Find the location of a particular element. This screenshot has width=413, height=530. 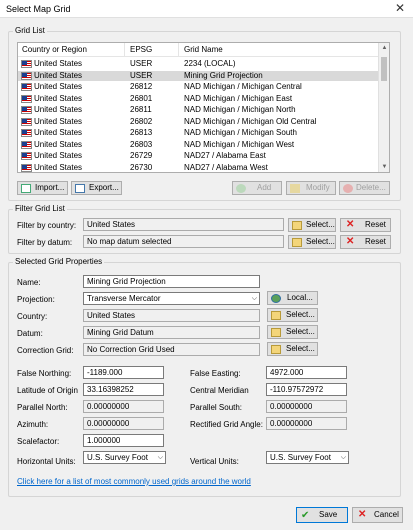

rectified-angle-label: Rectified Grid Angle: is located at coordinates (226, 424).